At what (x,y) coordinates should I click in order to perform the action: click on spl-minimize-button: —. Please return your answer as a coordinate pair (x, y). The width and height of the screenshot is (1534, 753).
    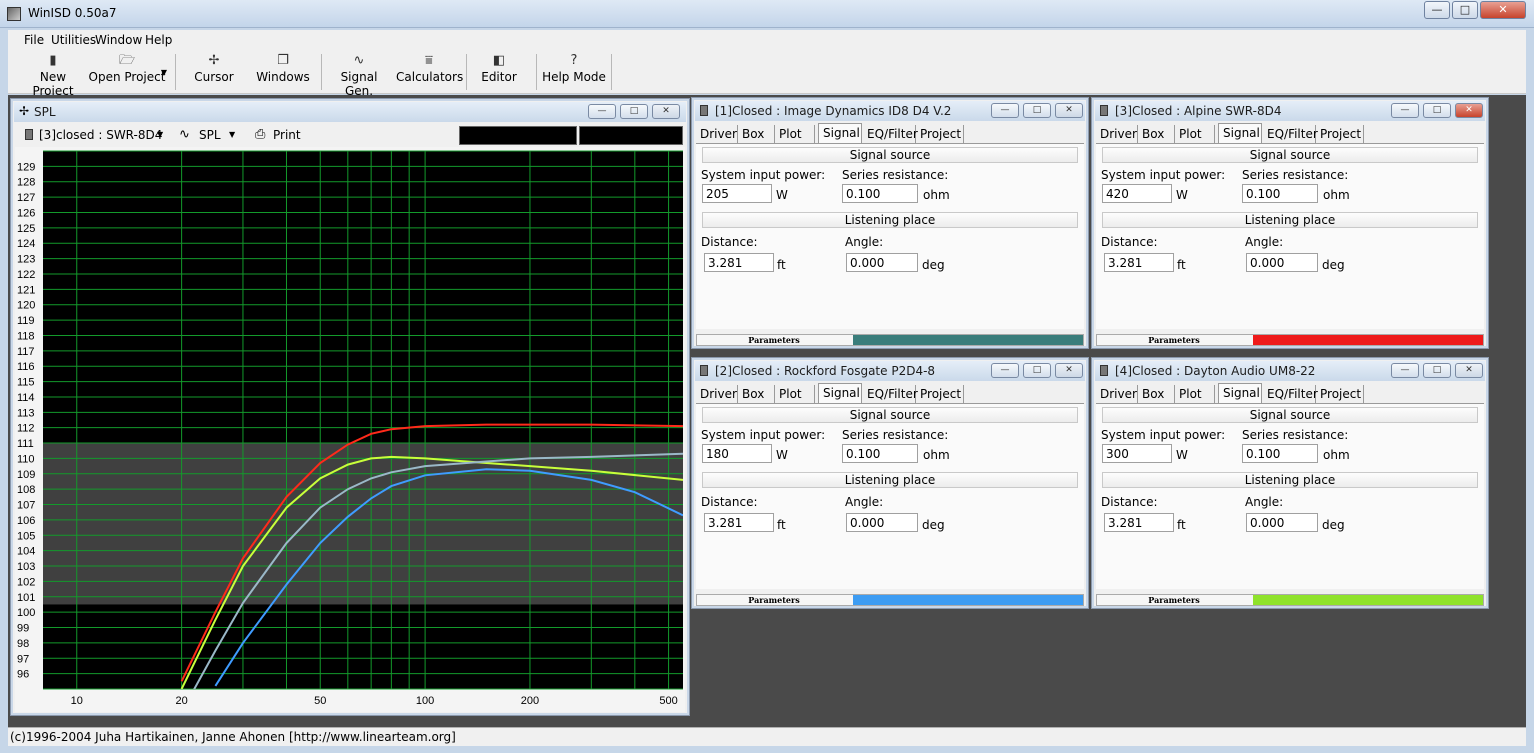
    Looking at the image, I should click on (602, 111).